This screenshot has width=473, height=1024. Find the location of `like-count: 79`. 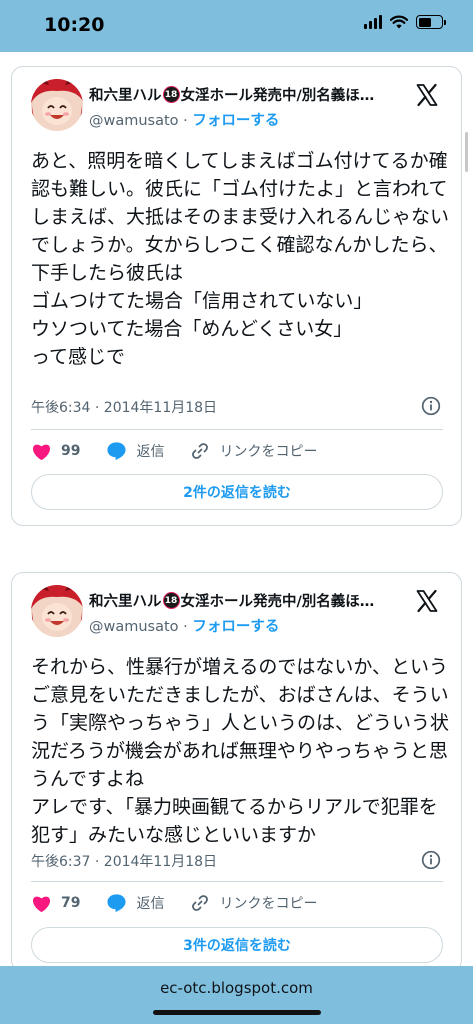

like-count: 79 is located at coordinates (71, 903).